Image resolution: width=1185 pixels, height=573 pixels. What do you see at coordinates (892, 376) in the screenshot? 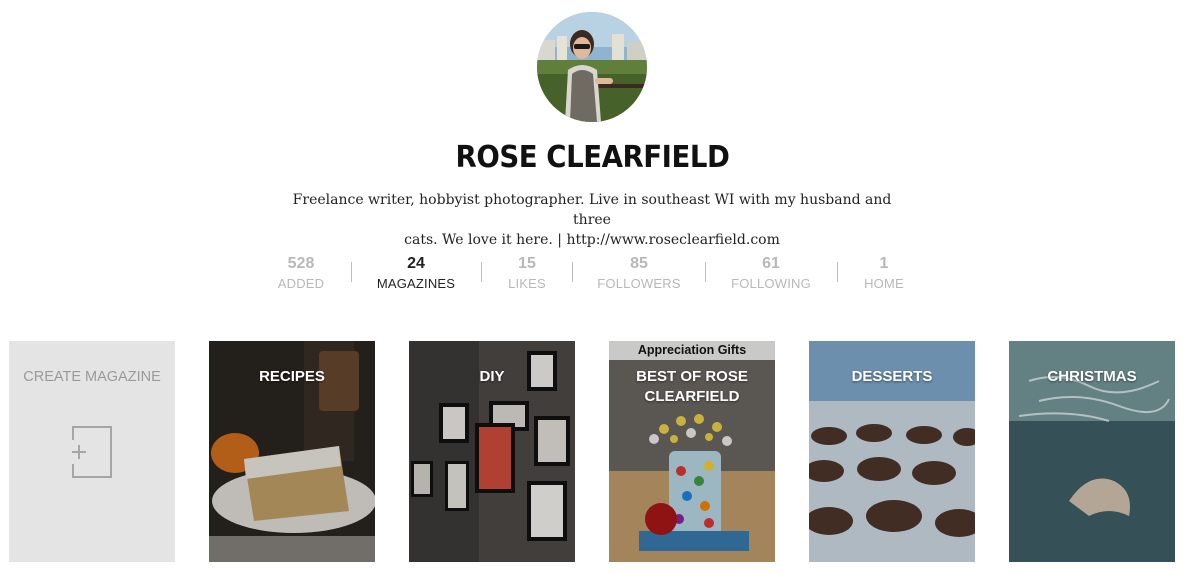
I see `magazine-title: DESSERTS` at bounding box center [892, 376].